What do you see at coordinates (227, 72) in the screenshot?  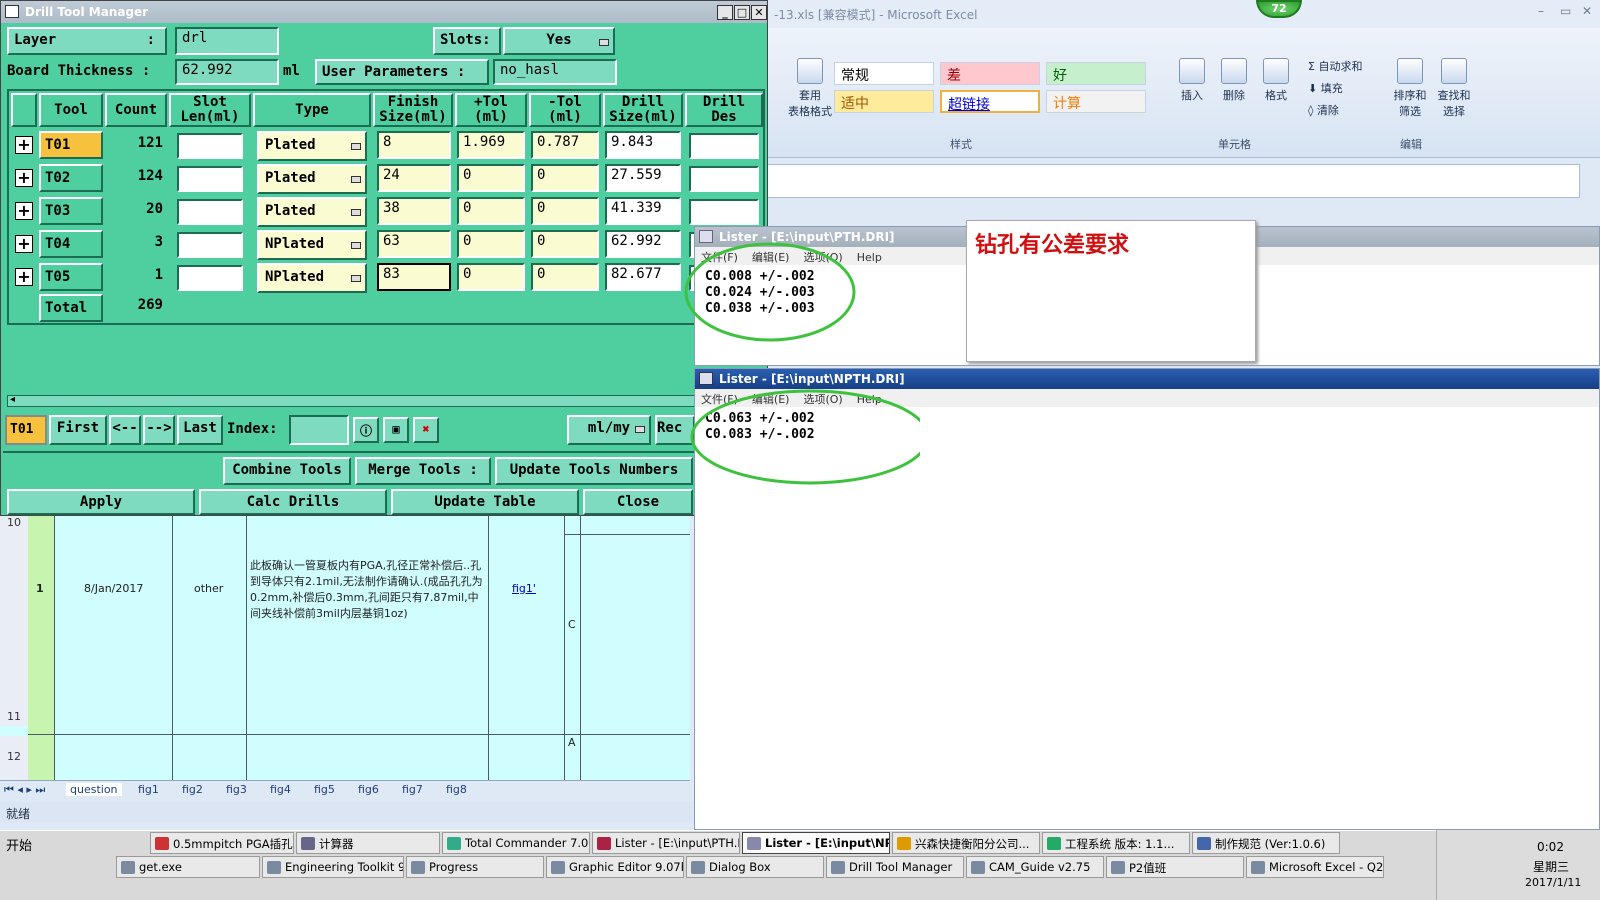 I see `board-thickness-input: 62.992` at bounding box center [227, 72].